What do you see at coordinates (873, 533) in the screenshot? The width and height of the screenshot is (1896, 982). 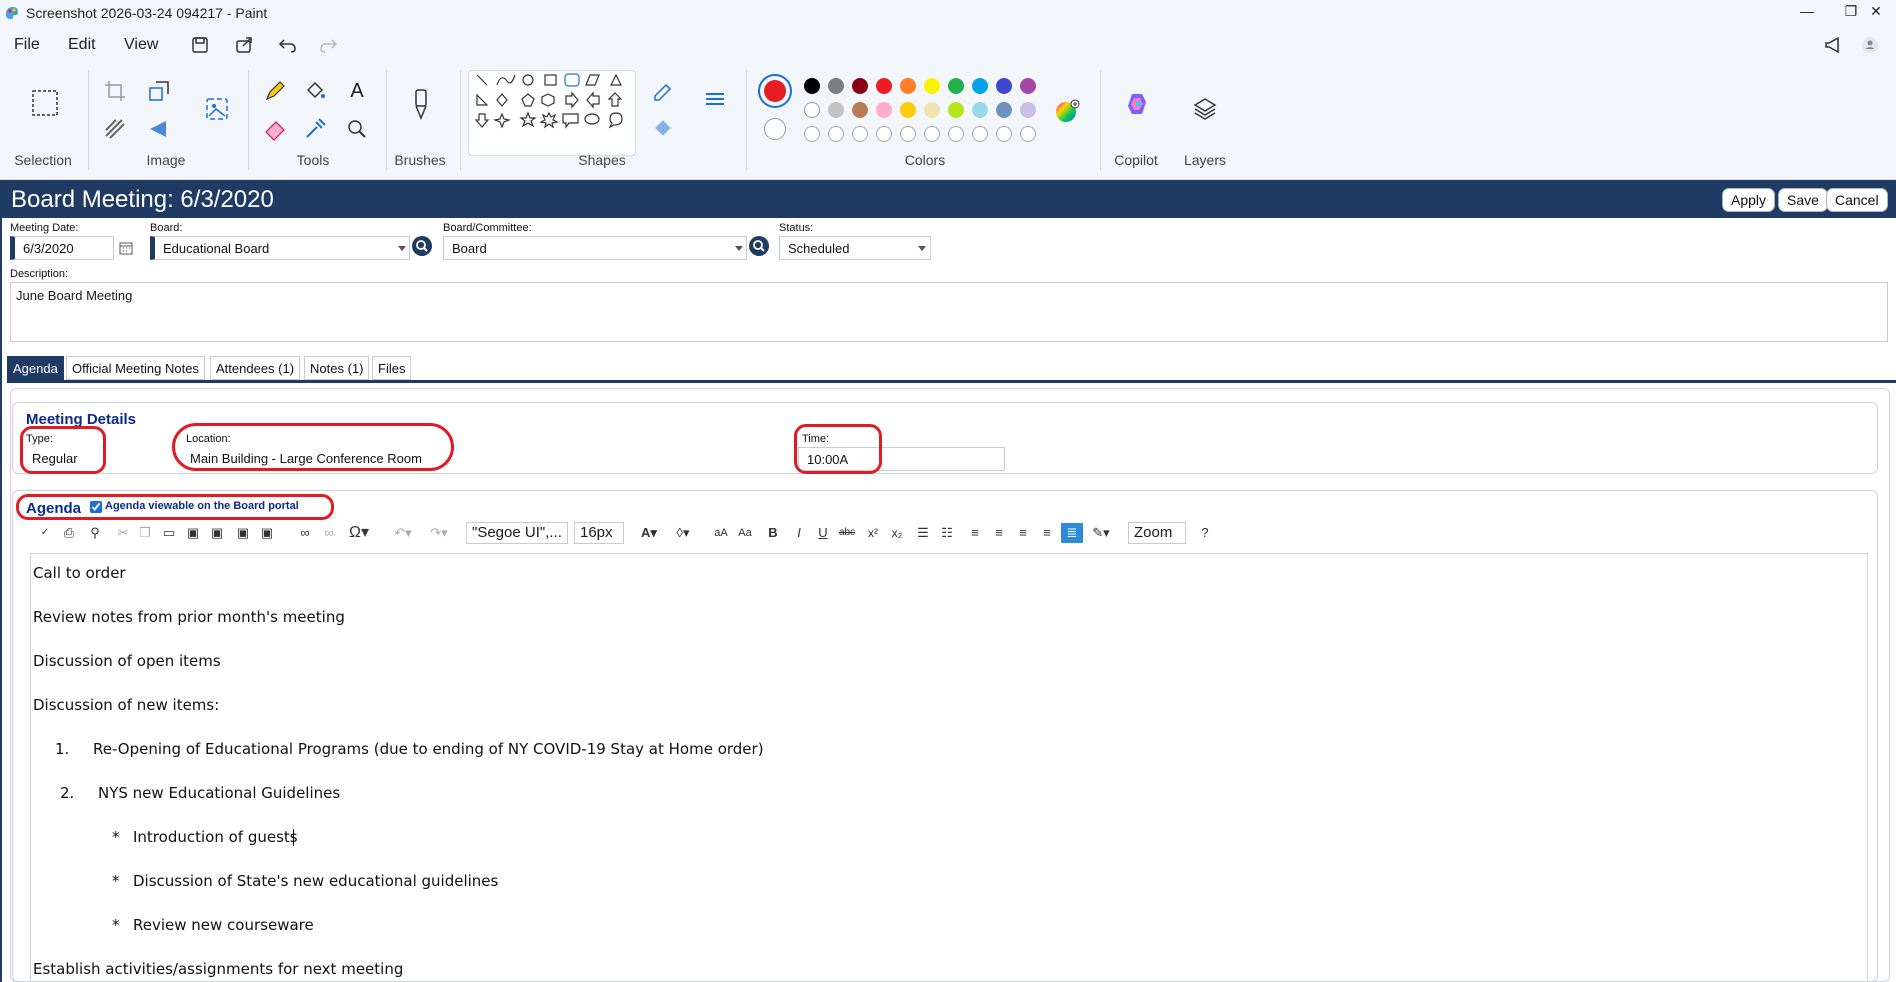 I see `superscript-icon: x²` at bounding box center [873, 533].